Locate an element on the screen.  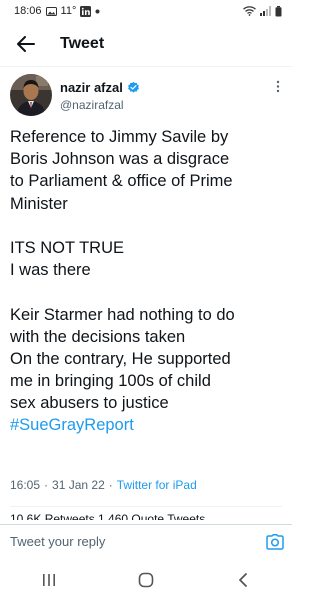
wifi-icon is located at coordinates (249, 11).